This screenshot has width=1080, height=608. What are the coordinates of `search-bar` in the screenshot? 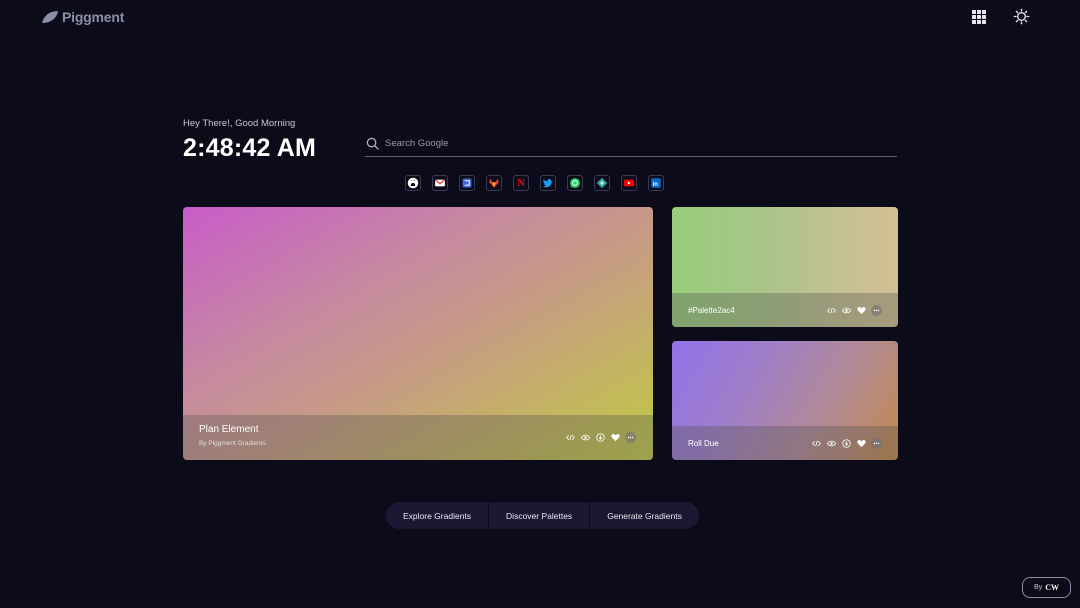 It's located at (631, 144).